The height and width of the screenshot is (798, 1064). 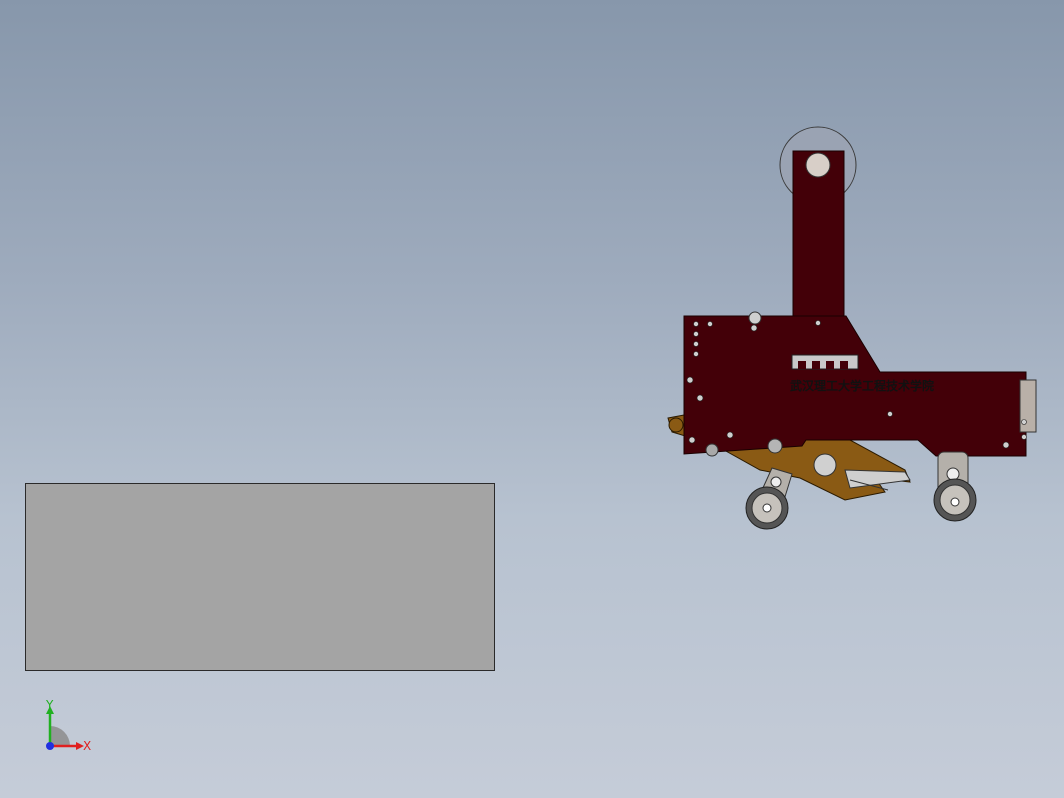 I want to click on left-wheel-axle, so click(x=767, y=508).